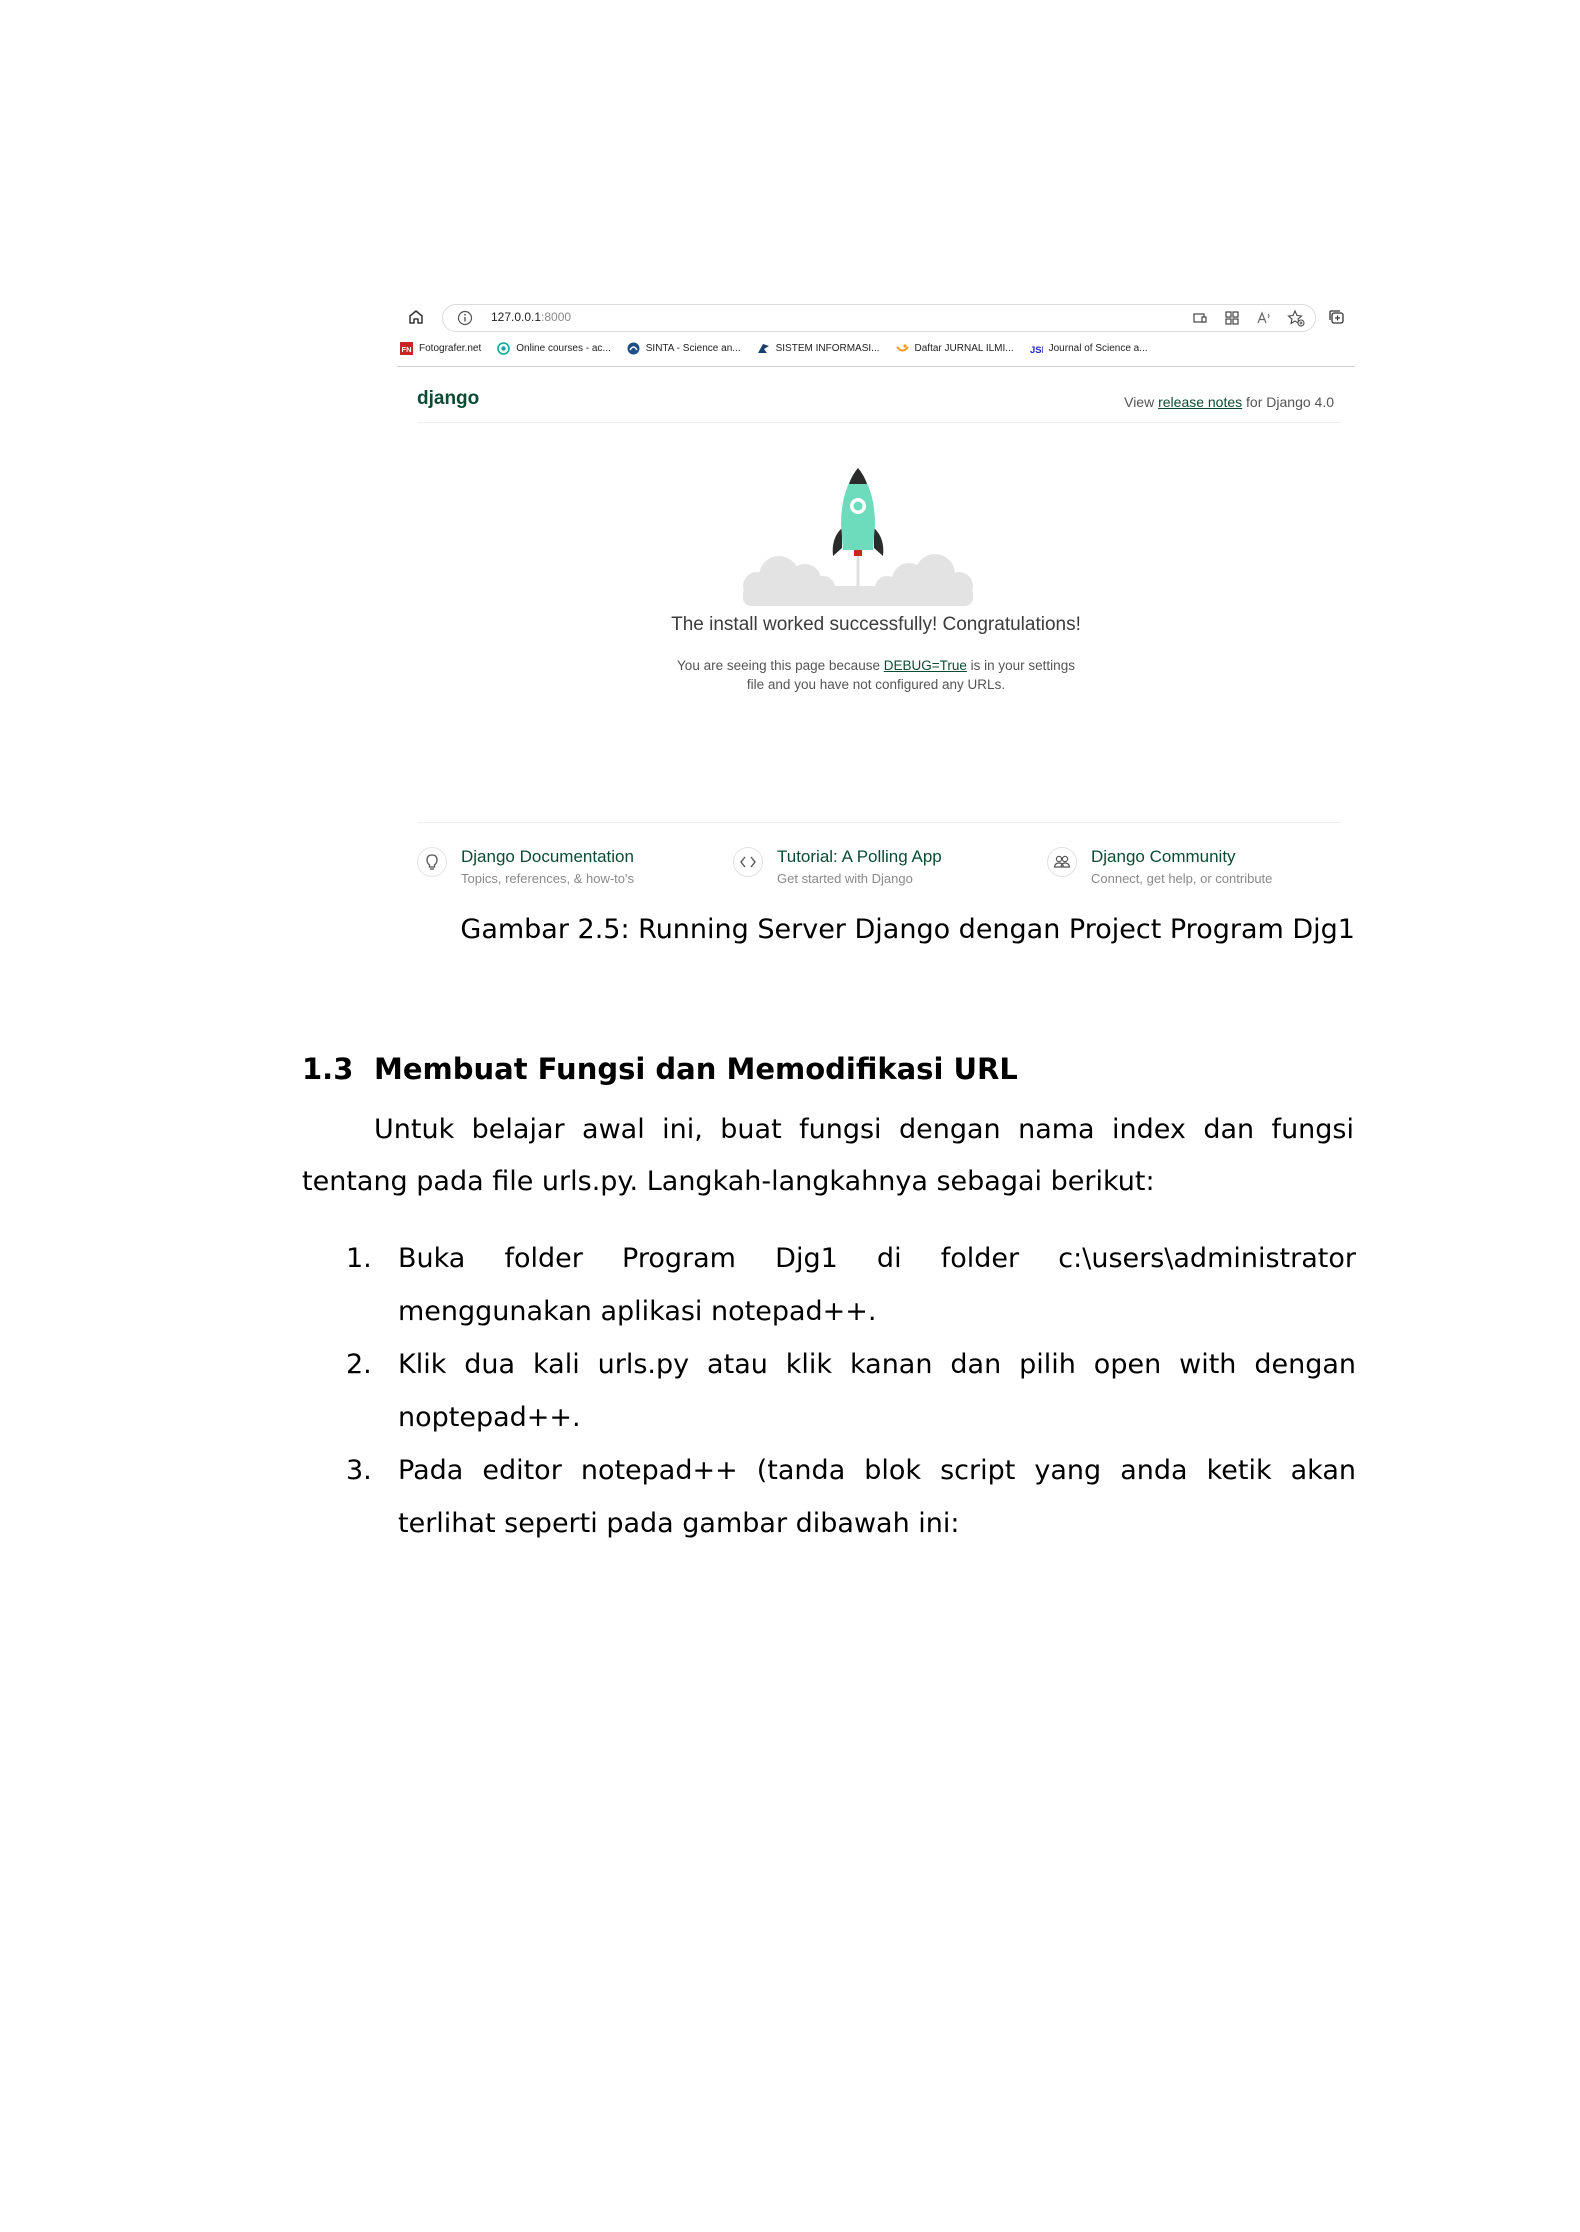 Image resolution: width=1580 pixels, height=2232 pixels. Describe the element at coordinates (1264, 318) in the screenshot. I see `read-aloud-icon` at that location.